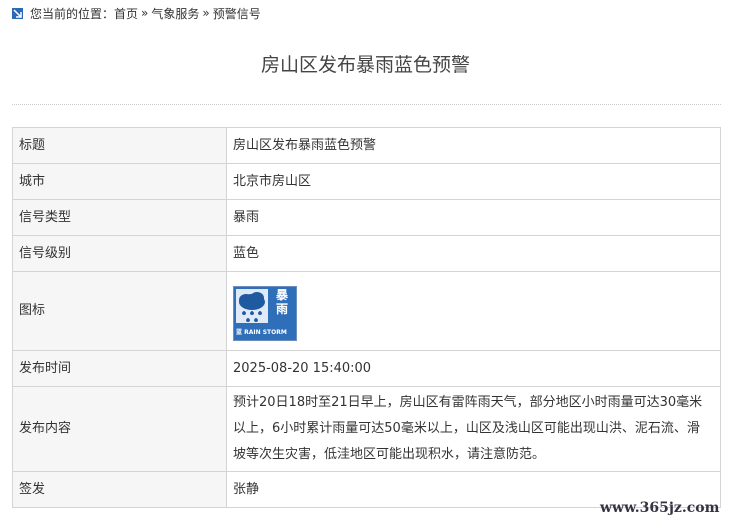  What do you see at coordinates (239, 332) in the screenshot?
I see `warning-icon-level: 蓝` at bounding box center [239, 332].